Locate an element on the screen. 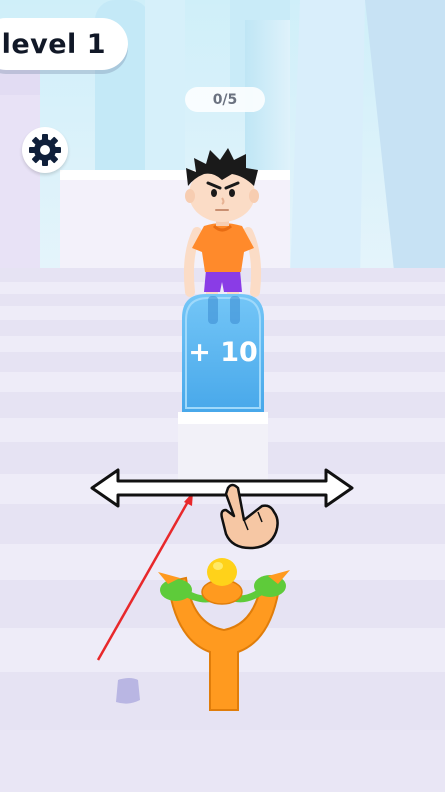 This screenshot has height=792, width=445. bonus-gate: + 10 is located at coordinates (223, 388).